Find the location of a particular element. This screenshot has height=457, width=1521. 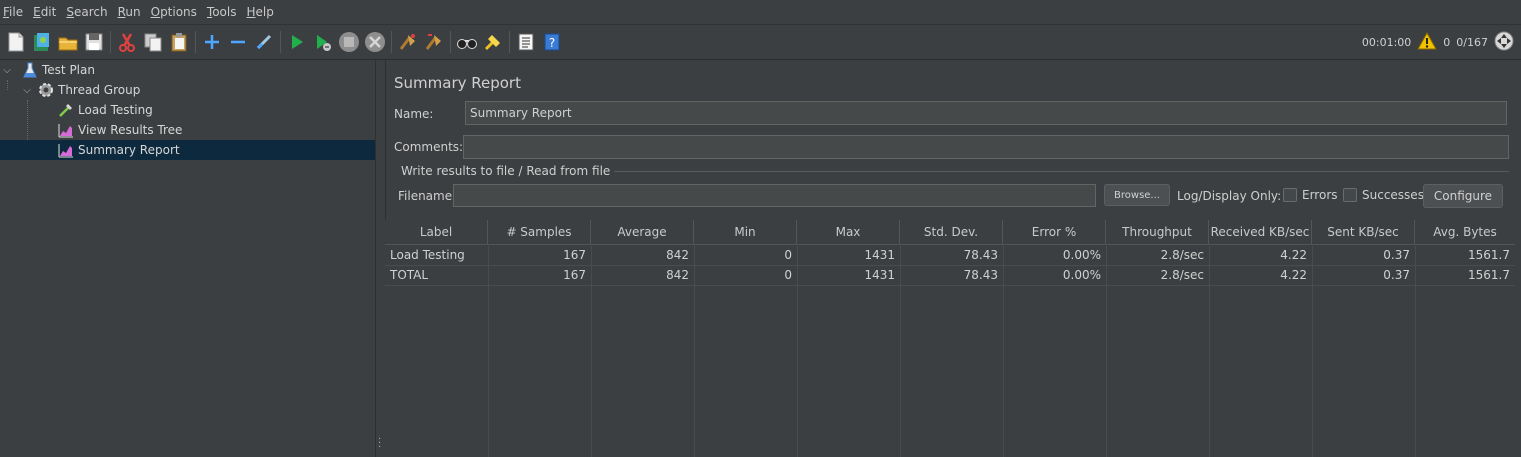

menu-help-label: elp is located at coordinates (264, 12).